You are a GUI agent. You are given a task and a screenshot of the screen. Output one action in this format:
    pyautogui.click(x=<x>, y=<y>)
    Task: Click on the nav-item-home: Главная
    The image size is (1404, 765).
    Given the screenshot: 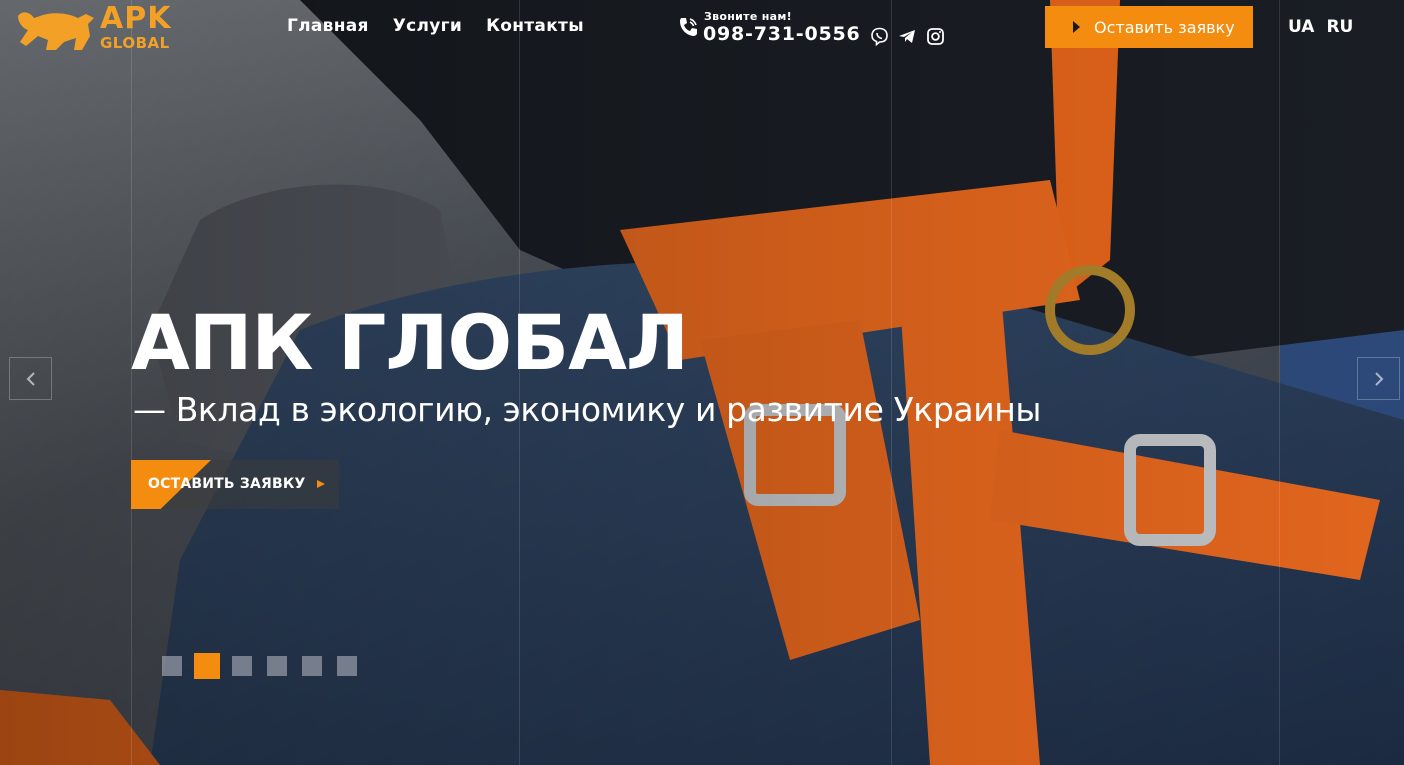 What is the action you would take?
    pyautogui.click(x=328, y=26)
    